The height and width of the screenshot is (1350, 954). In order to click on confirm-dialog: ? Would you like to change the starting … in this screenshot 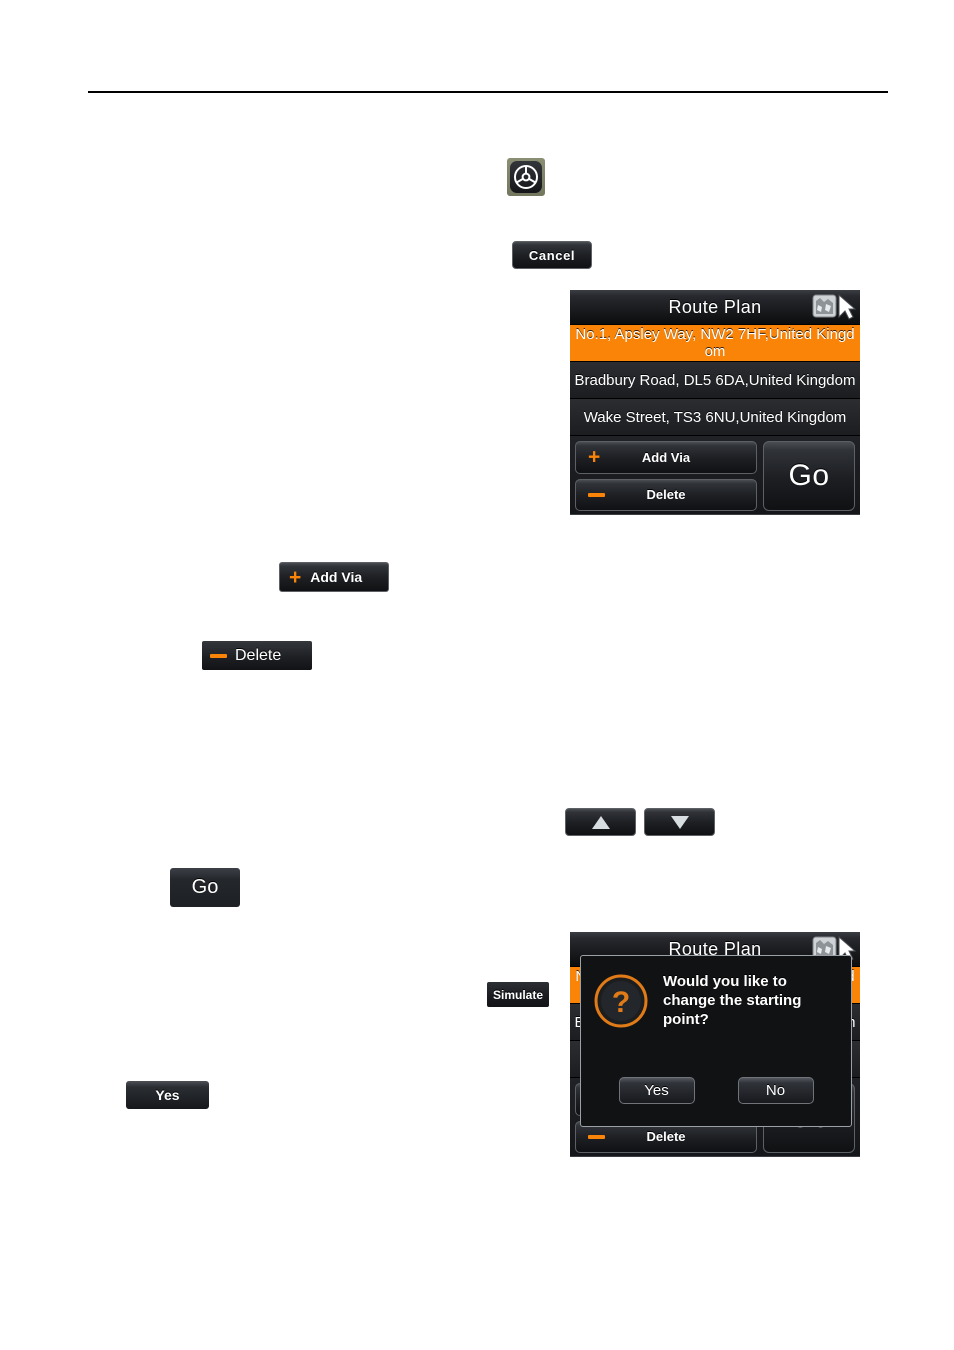, I will do `click(716, 1041)`.